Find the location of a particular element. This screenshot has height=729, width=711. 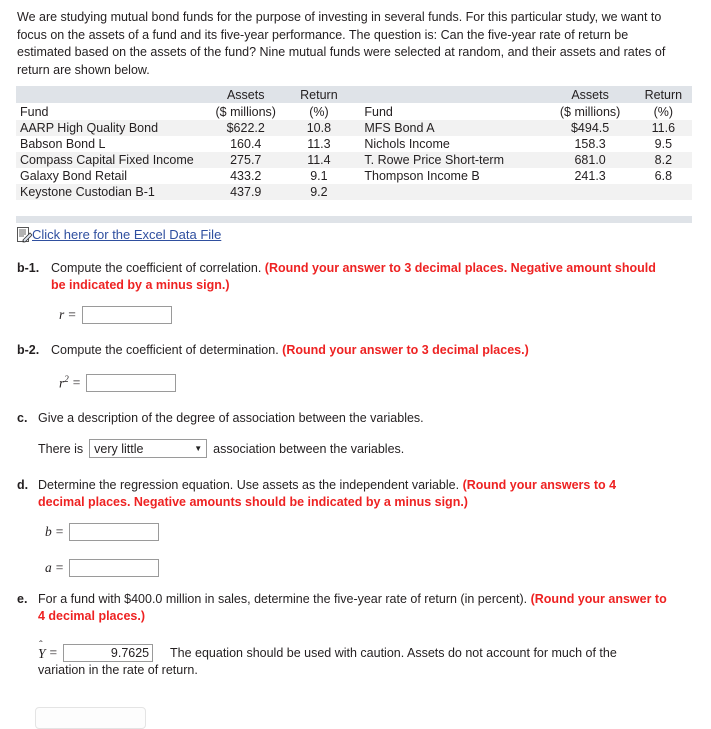

association-degree-select: very little ▼ is located at coordinates (148, 448).